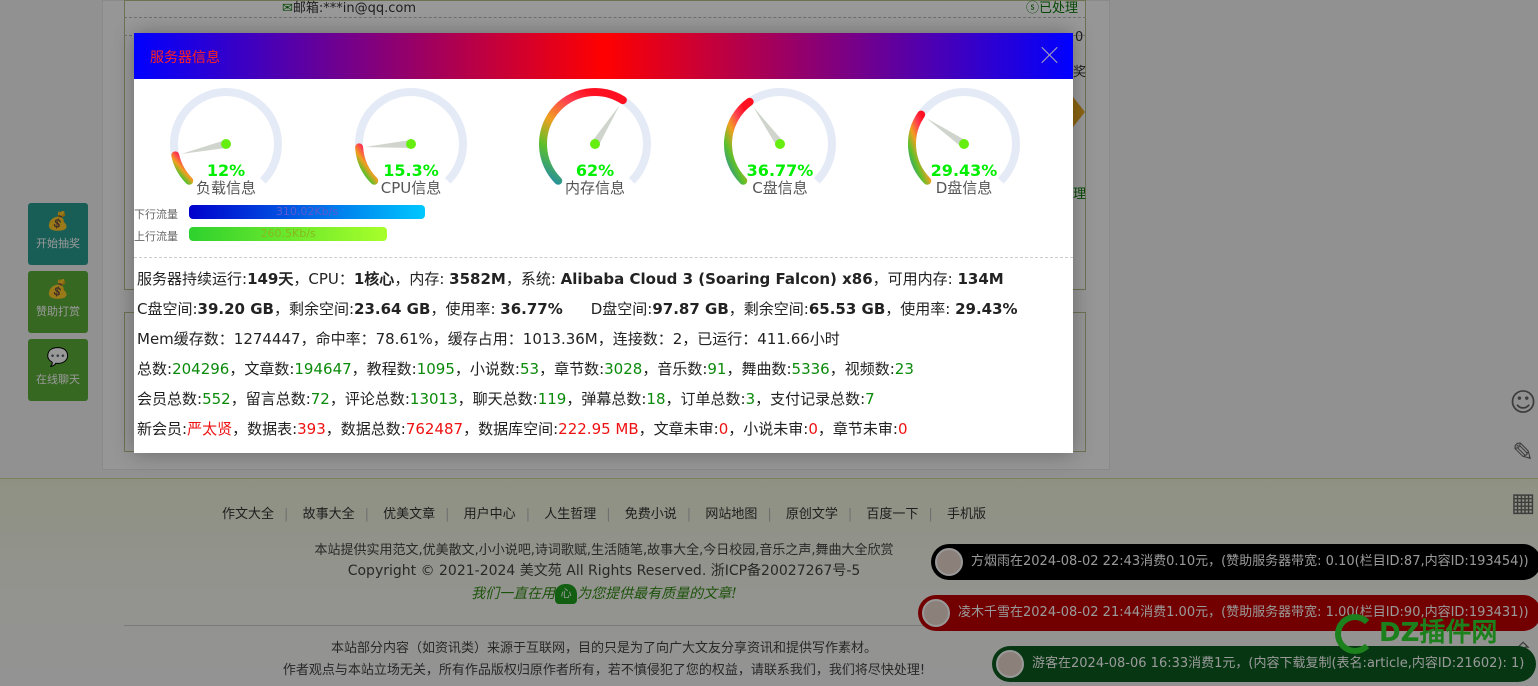 The height and width of the screenshot is (686, 1538). Describe the element at coordinates (603, 56) in the screenshot. I see `modal-header: 服务器信息` at that location.